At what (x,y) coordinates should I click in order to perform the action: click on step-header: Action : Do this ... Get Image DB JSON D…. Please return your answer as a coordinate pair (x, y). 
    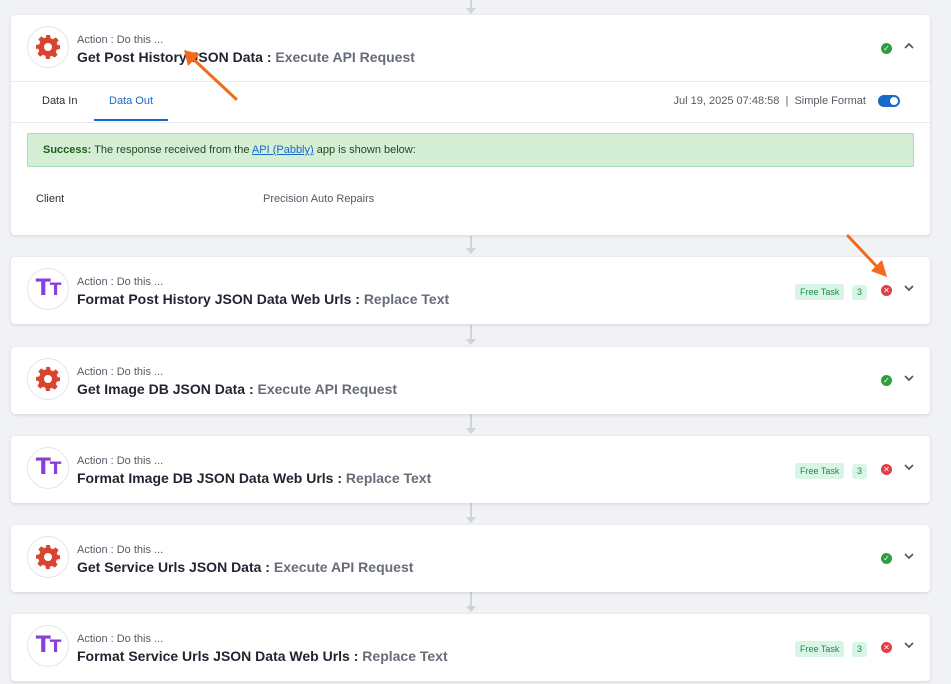
    Looking at the image, I should click on (470, 380).